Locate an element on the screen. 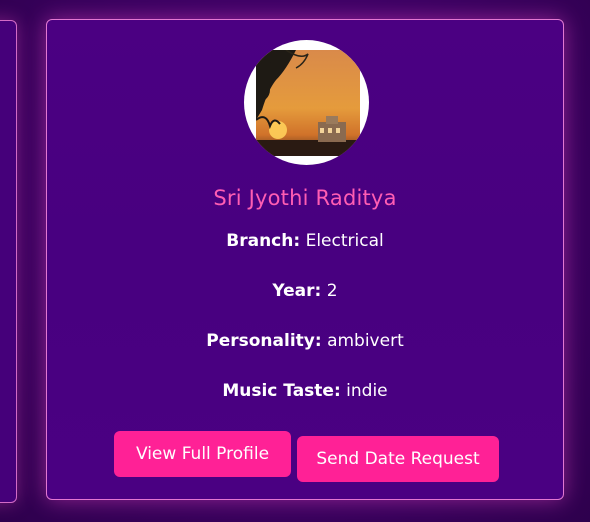  personality-field: Personality: ambivert is located at coordinates (305, 341).